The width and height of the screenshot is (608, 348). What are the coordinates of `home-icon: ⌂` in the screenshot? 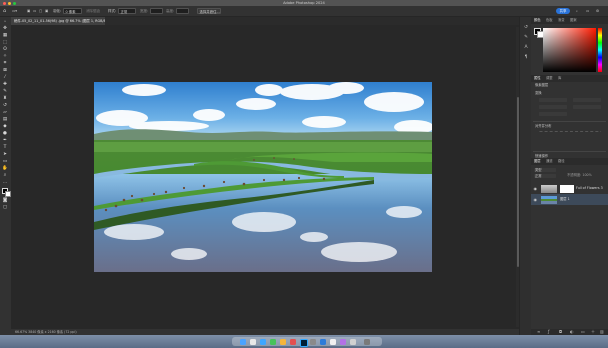 It's located at (4, 11).